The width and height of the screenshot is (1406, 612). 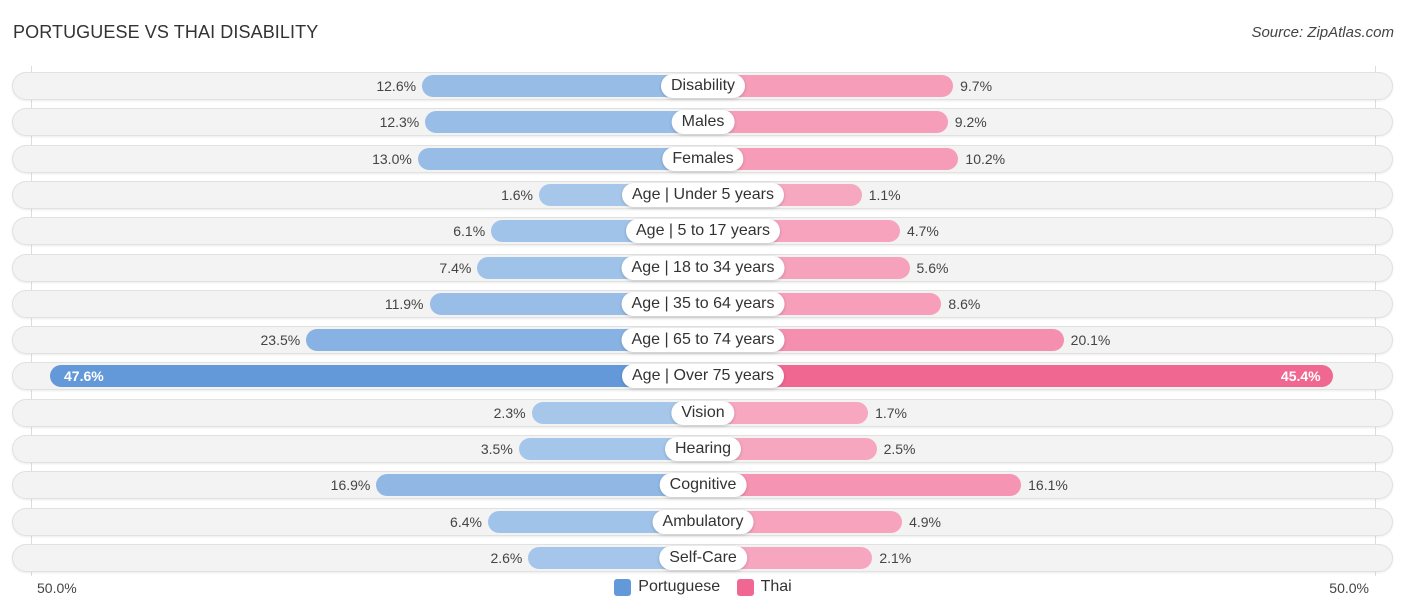 I want to click on row-age-5-to-17-years: 6.1% 4.7% Age | 5 to 17 years, so click(x=702, y=231).